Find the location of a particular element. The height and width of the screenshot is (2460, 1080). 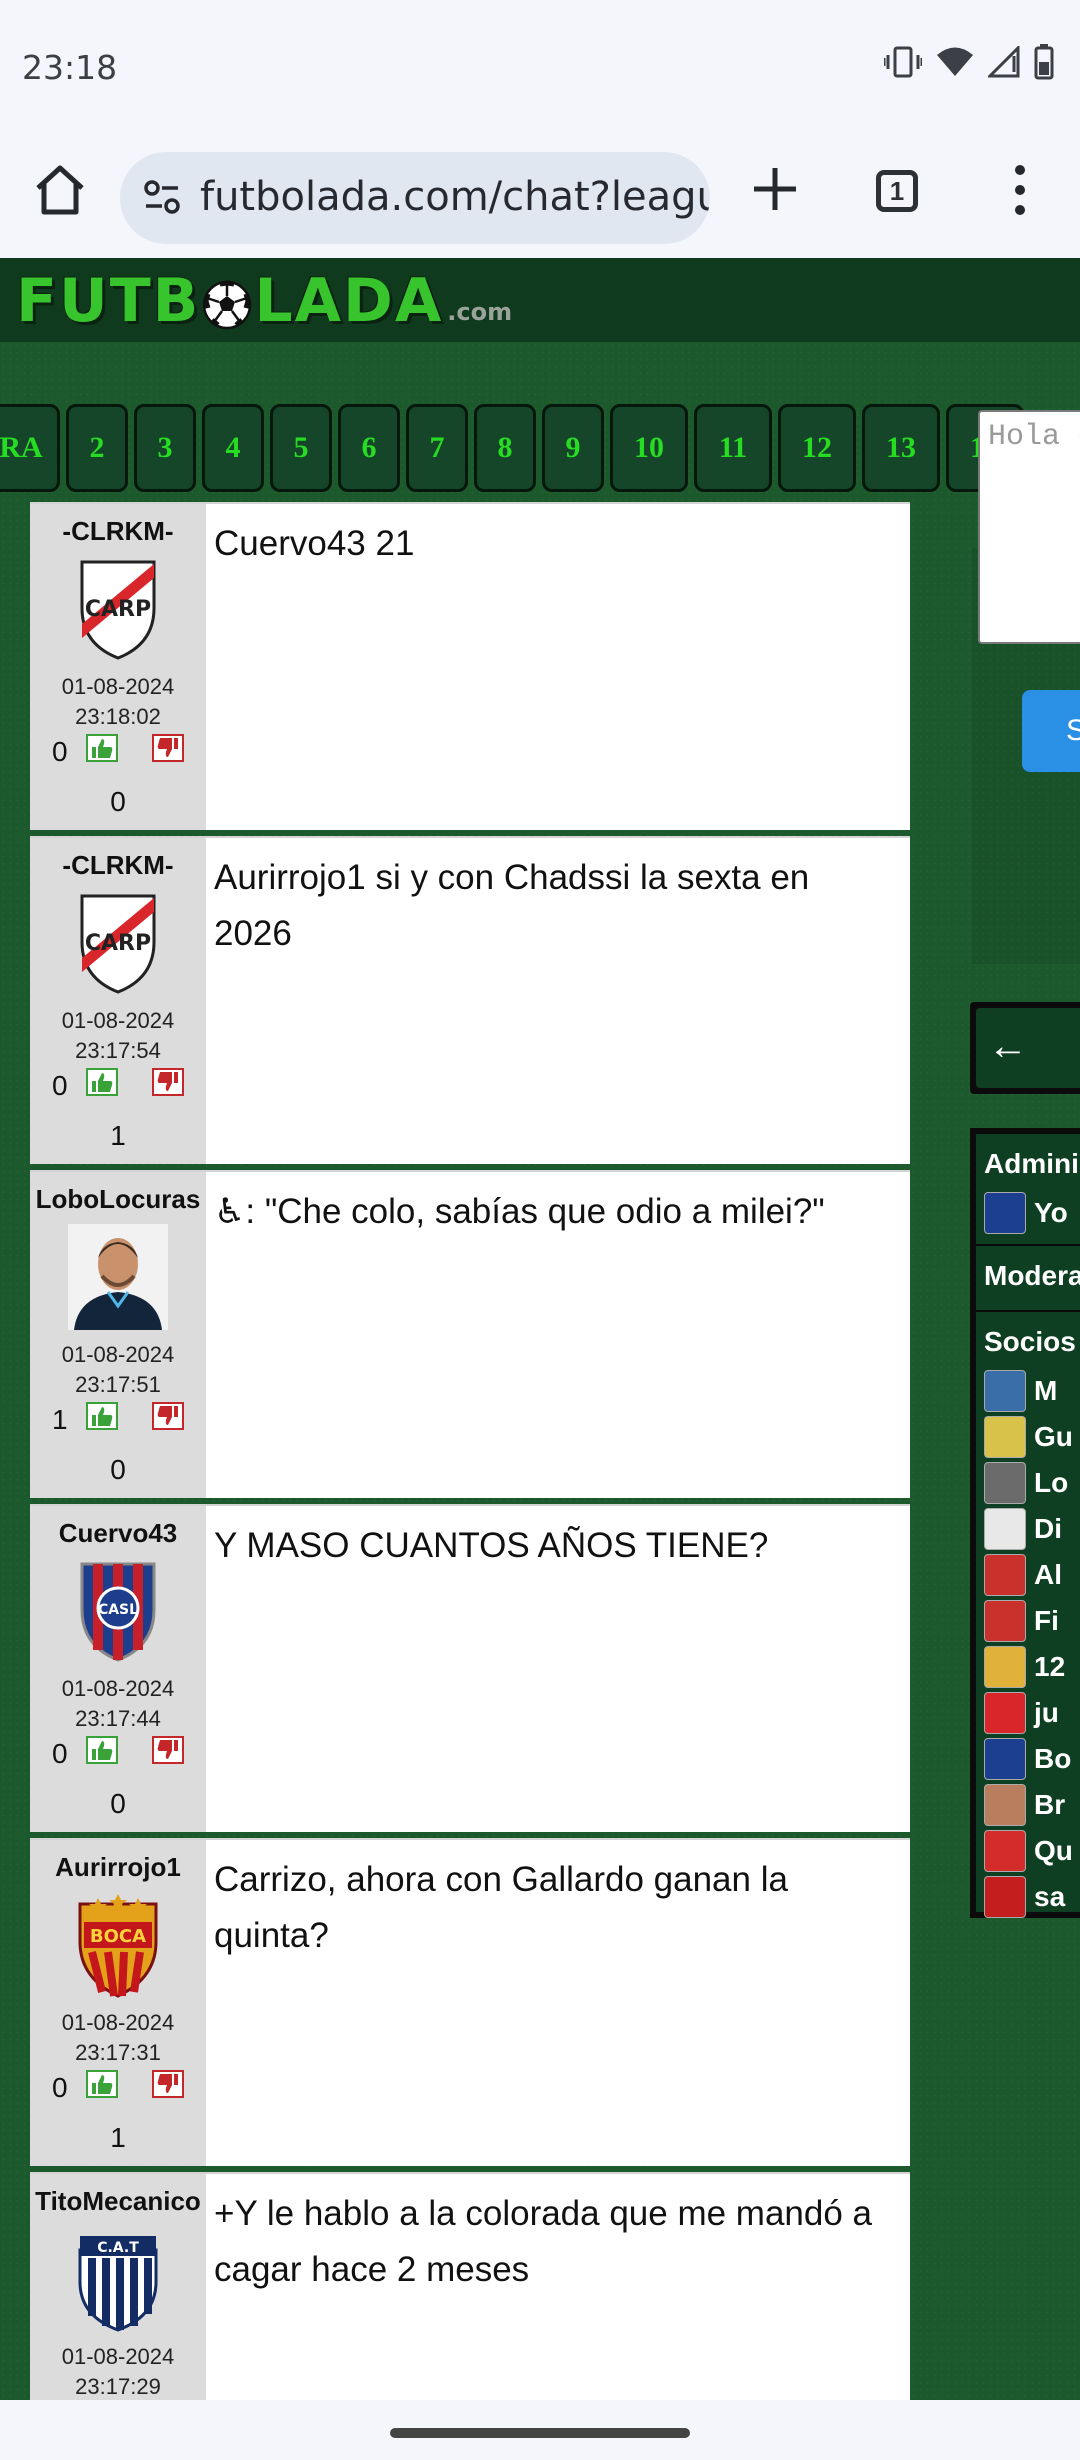

message-time: 23:17:51 is located at coordinates (118, 1384).